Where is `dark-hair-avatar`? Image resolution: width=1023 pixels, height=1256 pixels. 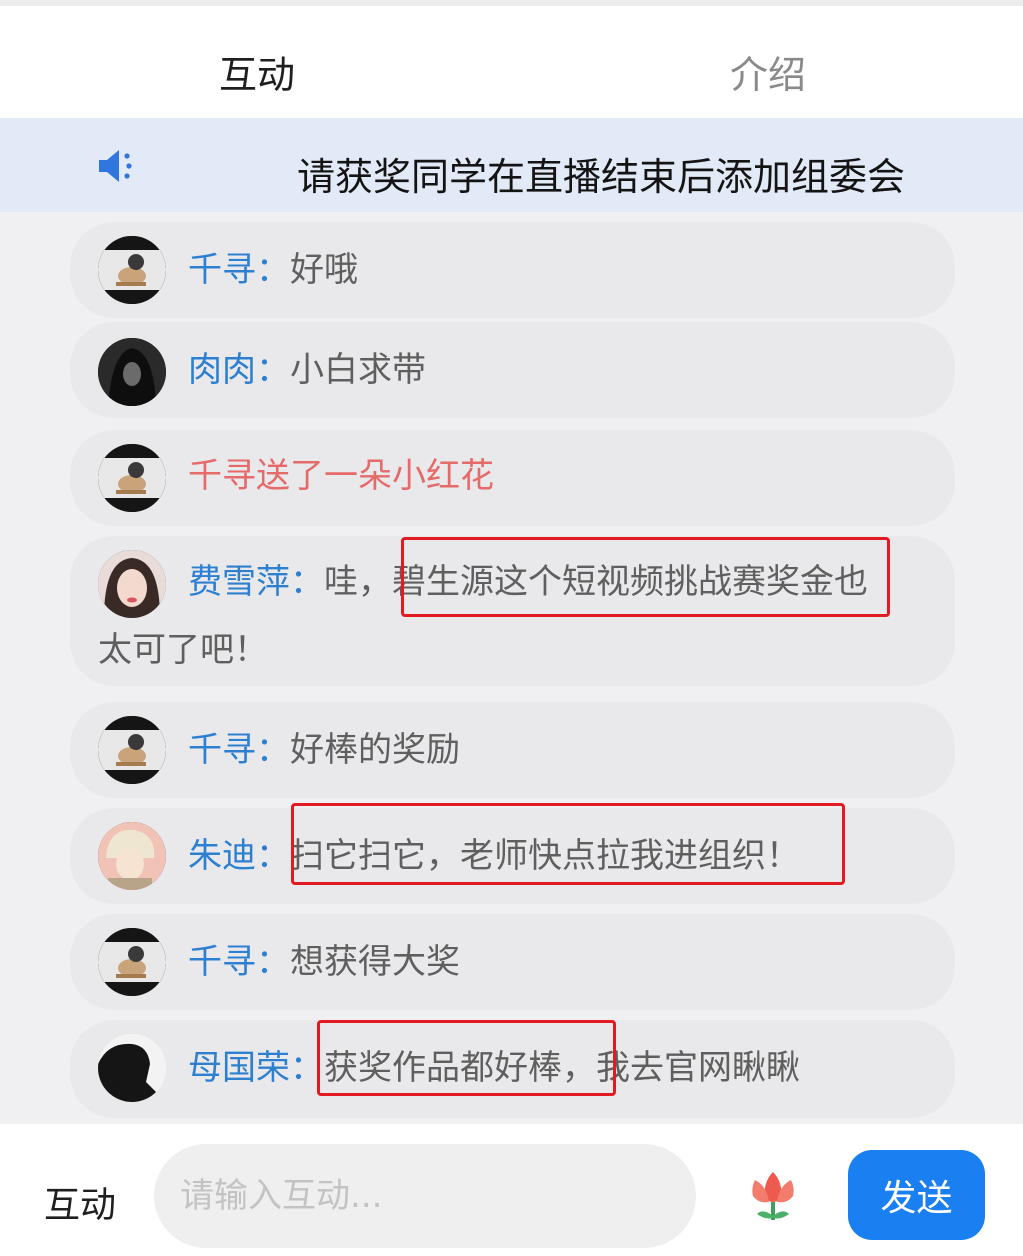
dark-hair-avatar is located at coordinates (132, 372).